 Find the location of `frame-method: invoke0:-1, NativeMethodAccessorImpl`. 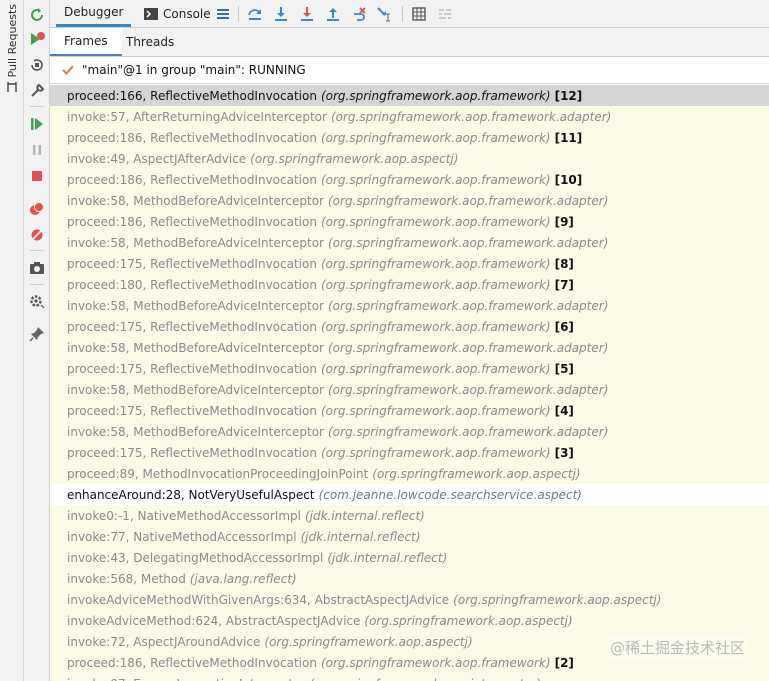

frame-method: invoke0:-1, NativeMethodAccessorImpl is located at coordinates (184, 515).